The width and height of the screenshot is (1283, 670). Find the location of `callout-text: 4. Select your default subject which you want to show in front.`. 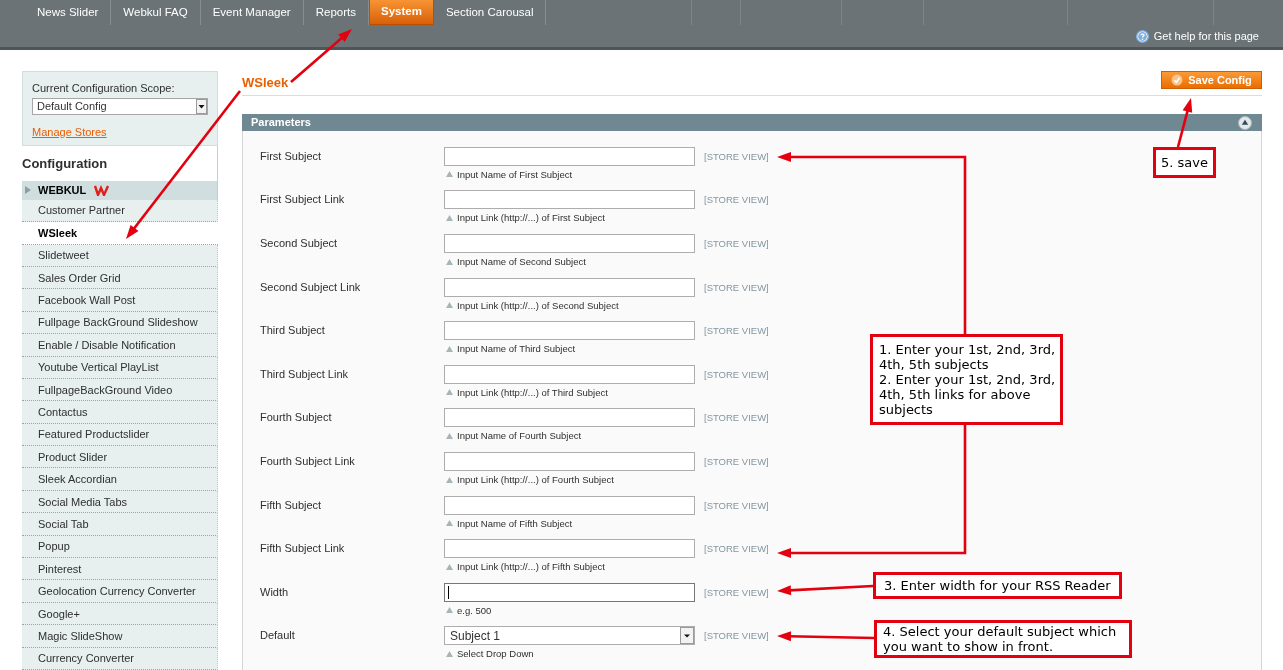

callout-text: 4. Select your default subject which you want to show in front. is located at coordinates (1000, 639).